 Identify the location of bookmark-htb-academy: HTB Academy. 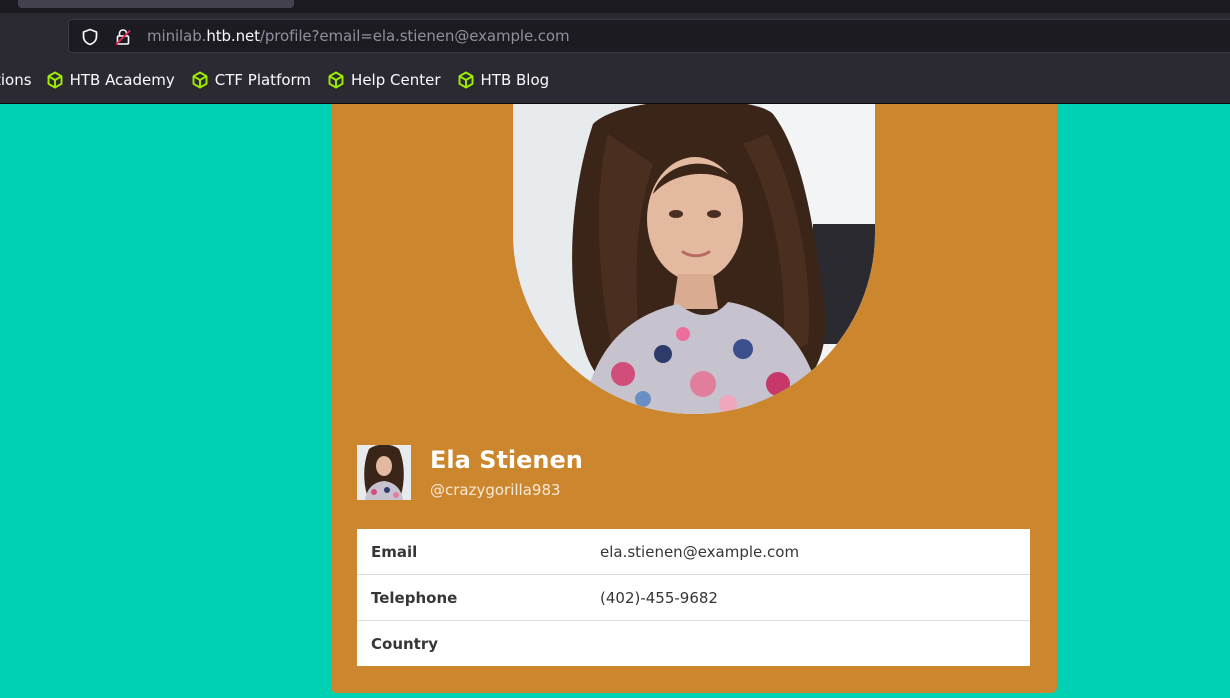
(110, 80).